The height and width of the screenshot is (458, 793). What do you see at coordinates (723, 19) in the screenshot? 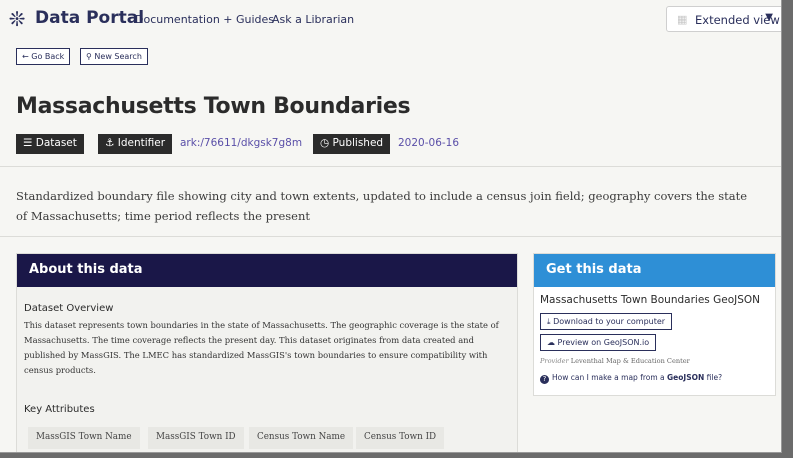
I see `extended-view-dropdown: ▦ Extended view ▼` at bounding box center [723, 19].